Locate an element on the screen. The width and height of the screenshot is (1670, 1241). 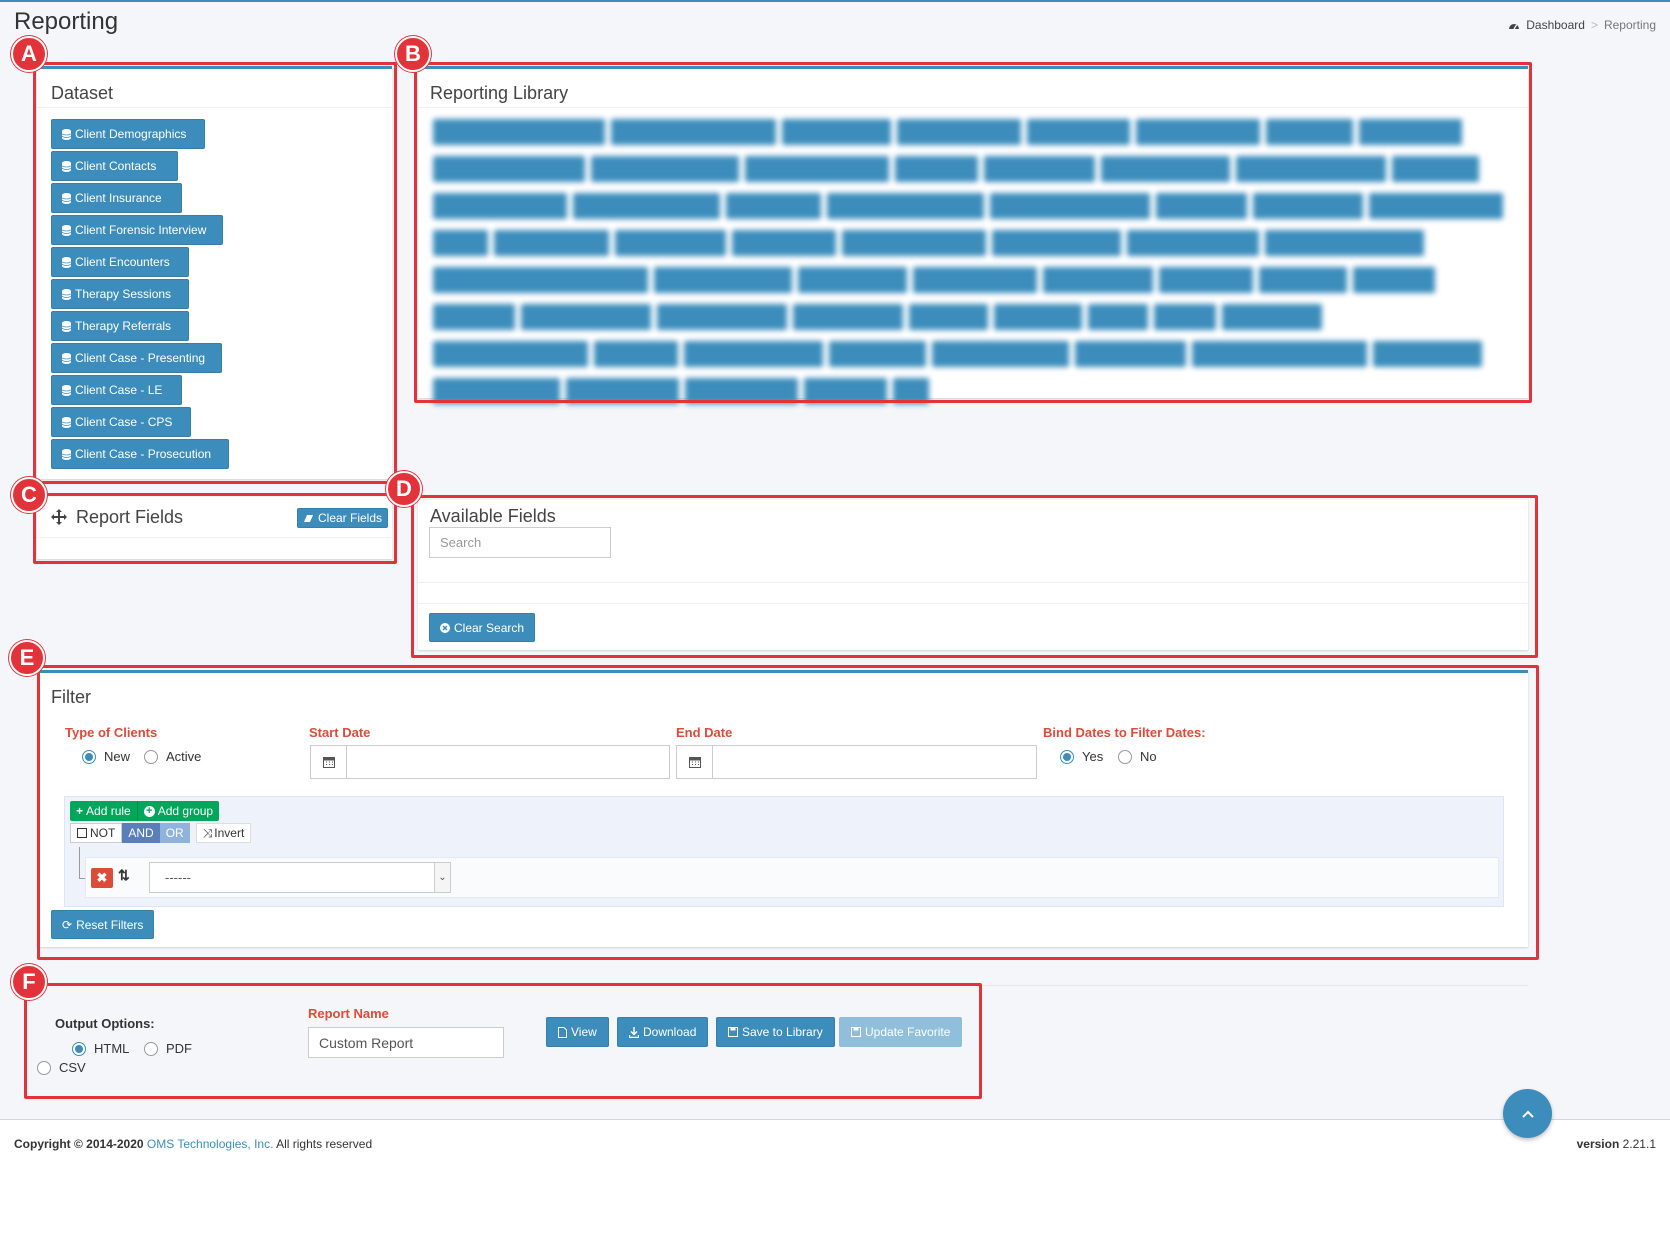
highlight-d is located at coordinates (974, 576).